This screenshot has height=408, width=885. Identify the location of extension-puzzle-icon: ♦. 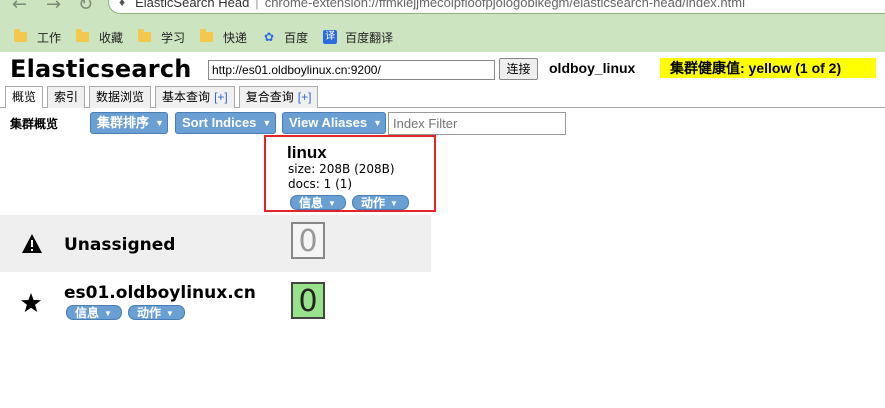
(122, 4).